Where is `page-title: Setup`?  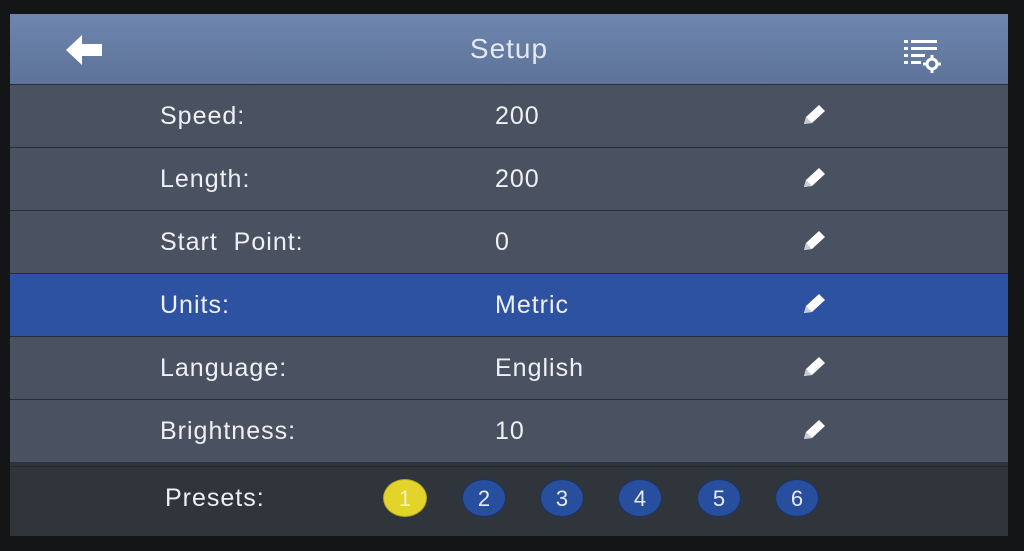 page-title: Setup is located at coordinates (509, 48).